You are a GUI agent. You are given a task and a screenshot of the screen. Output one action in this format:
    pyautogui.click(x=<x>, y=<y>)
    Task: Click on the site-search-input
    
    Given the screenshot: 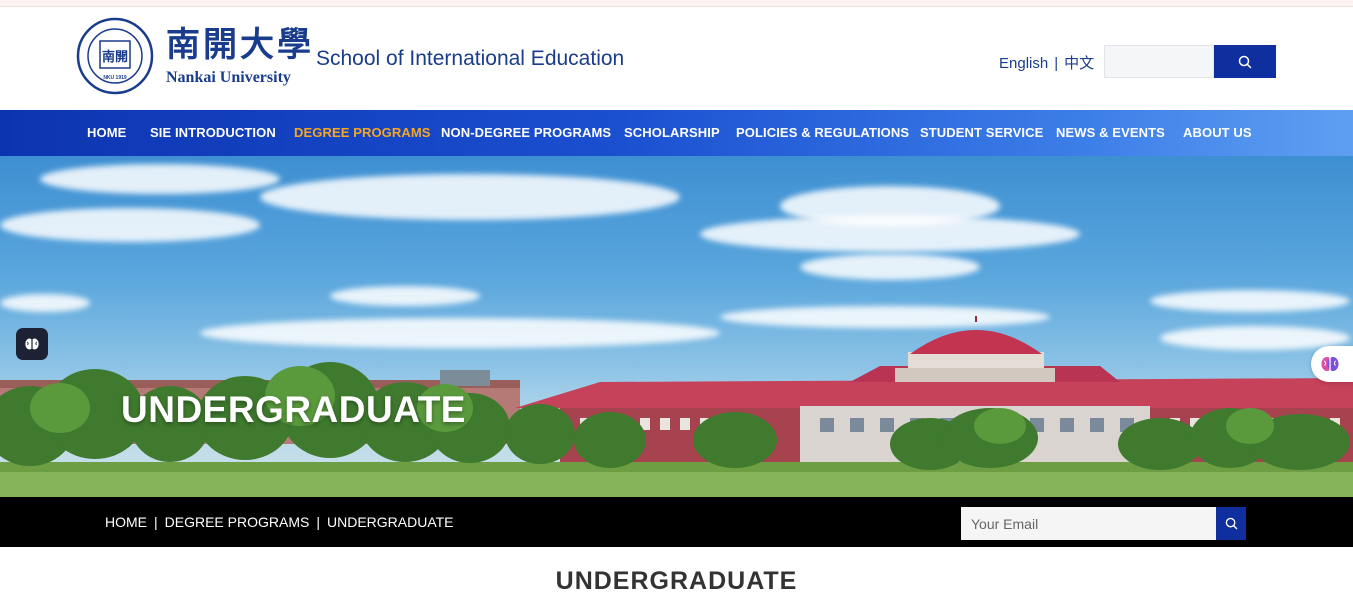 What is the action you would take?
    pyautogui.click(x=1159, y=61)
    